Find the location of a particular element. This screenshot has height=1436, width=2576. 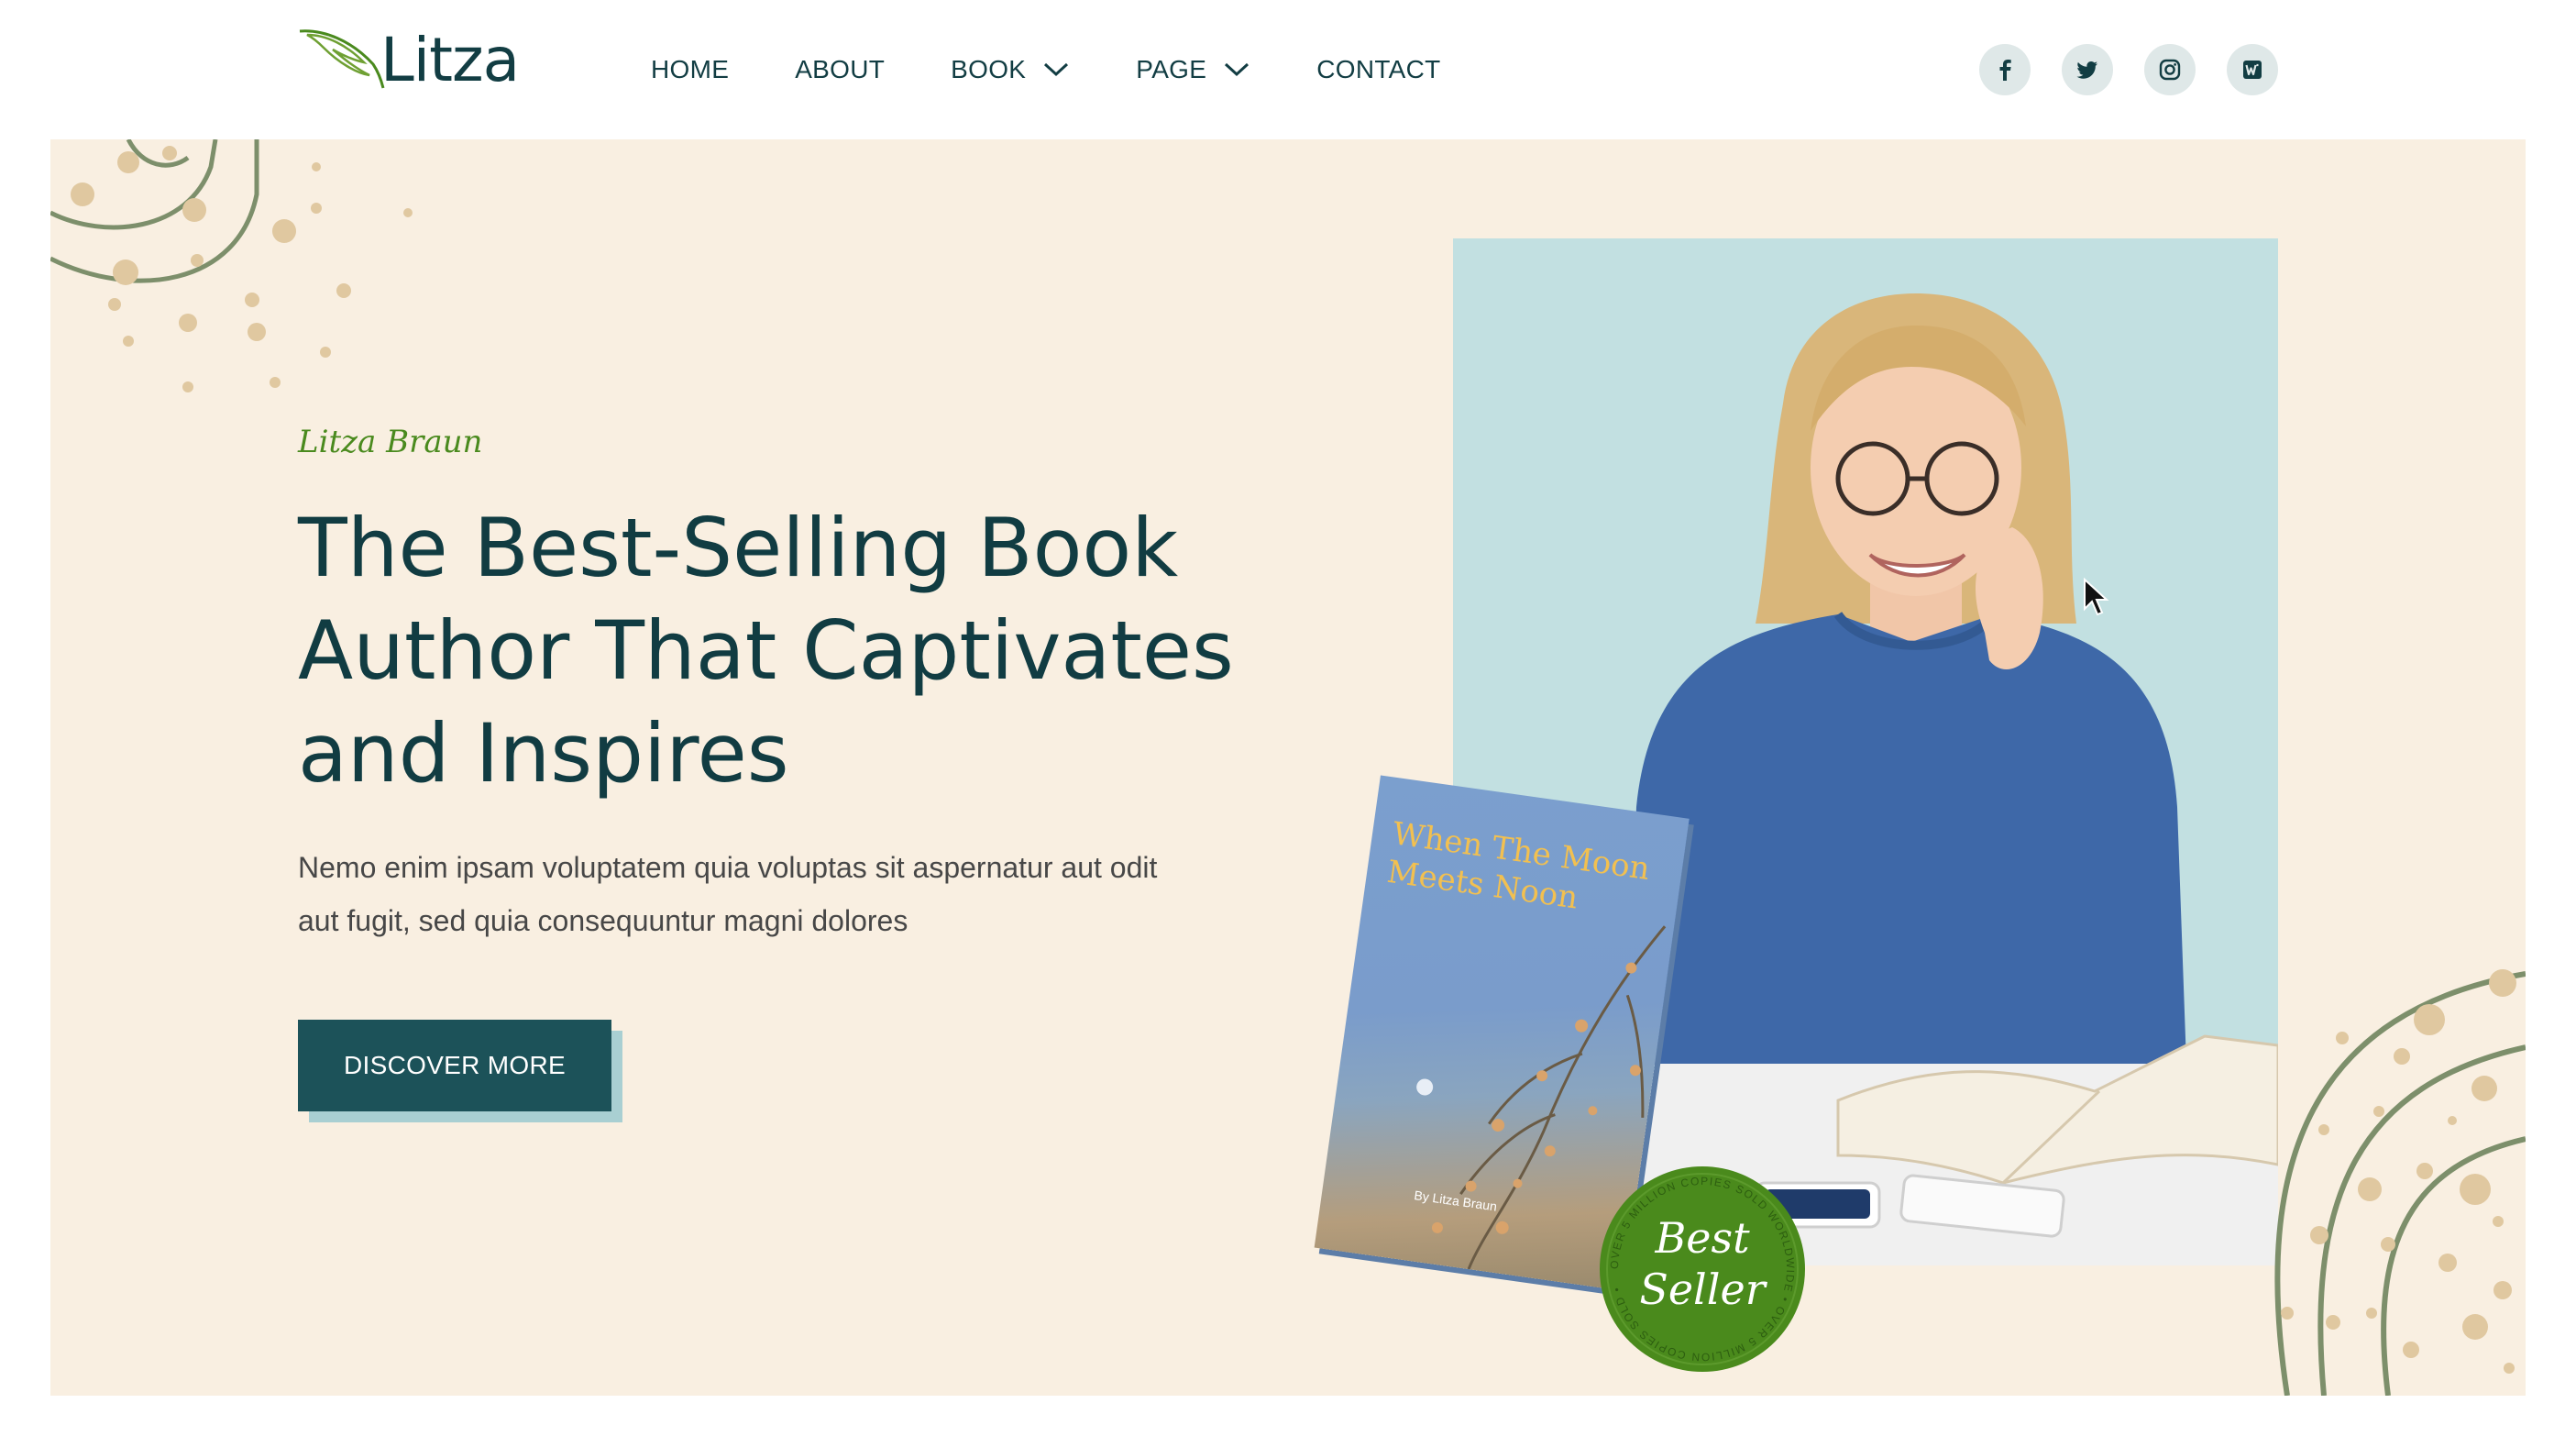

discover-more-button-wrap: DISCOVER MORE is located at coordinates (460, 1071).